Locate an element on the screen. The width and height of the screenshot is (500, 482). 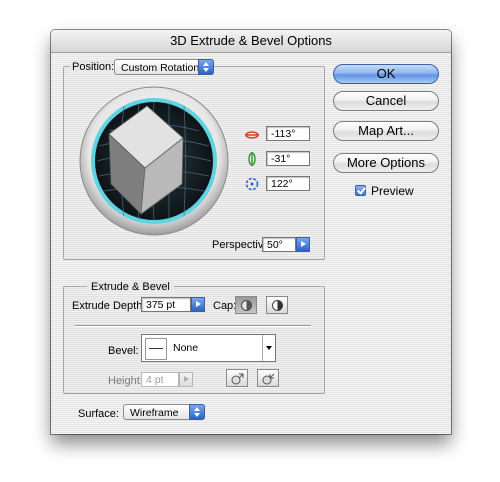
perspective-field: 50° is located at coordinates (279, 244).